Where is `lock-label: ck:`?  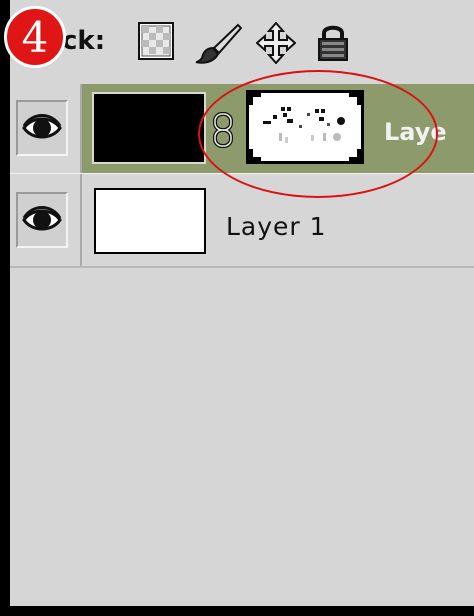
lock-label: ck: is located at coordinates (84, 41).